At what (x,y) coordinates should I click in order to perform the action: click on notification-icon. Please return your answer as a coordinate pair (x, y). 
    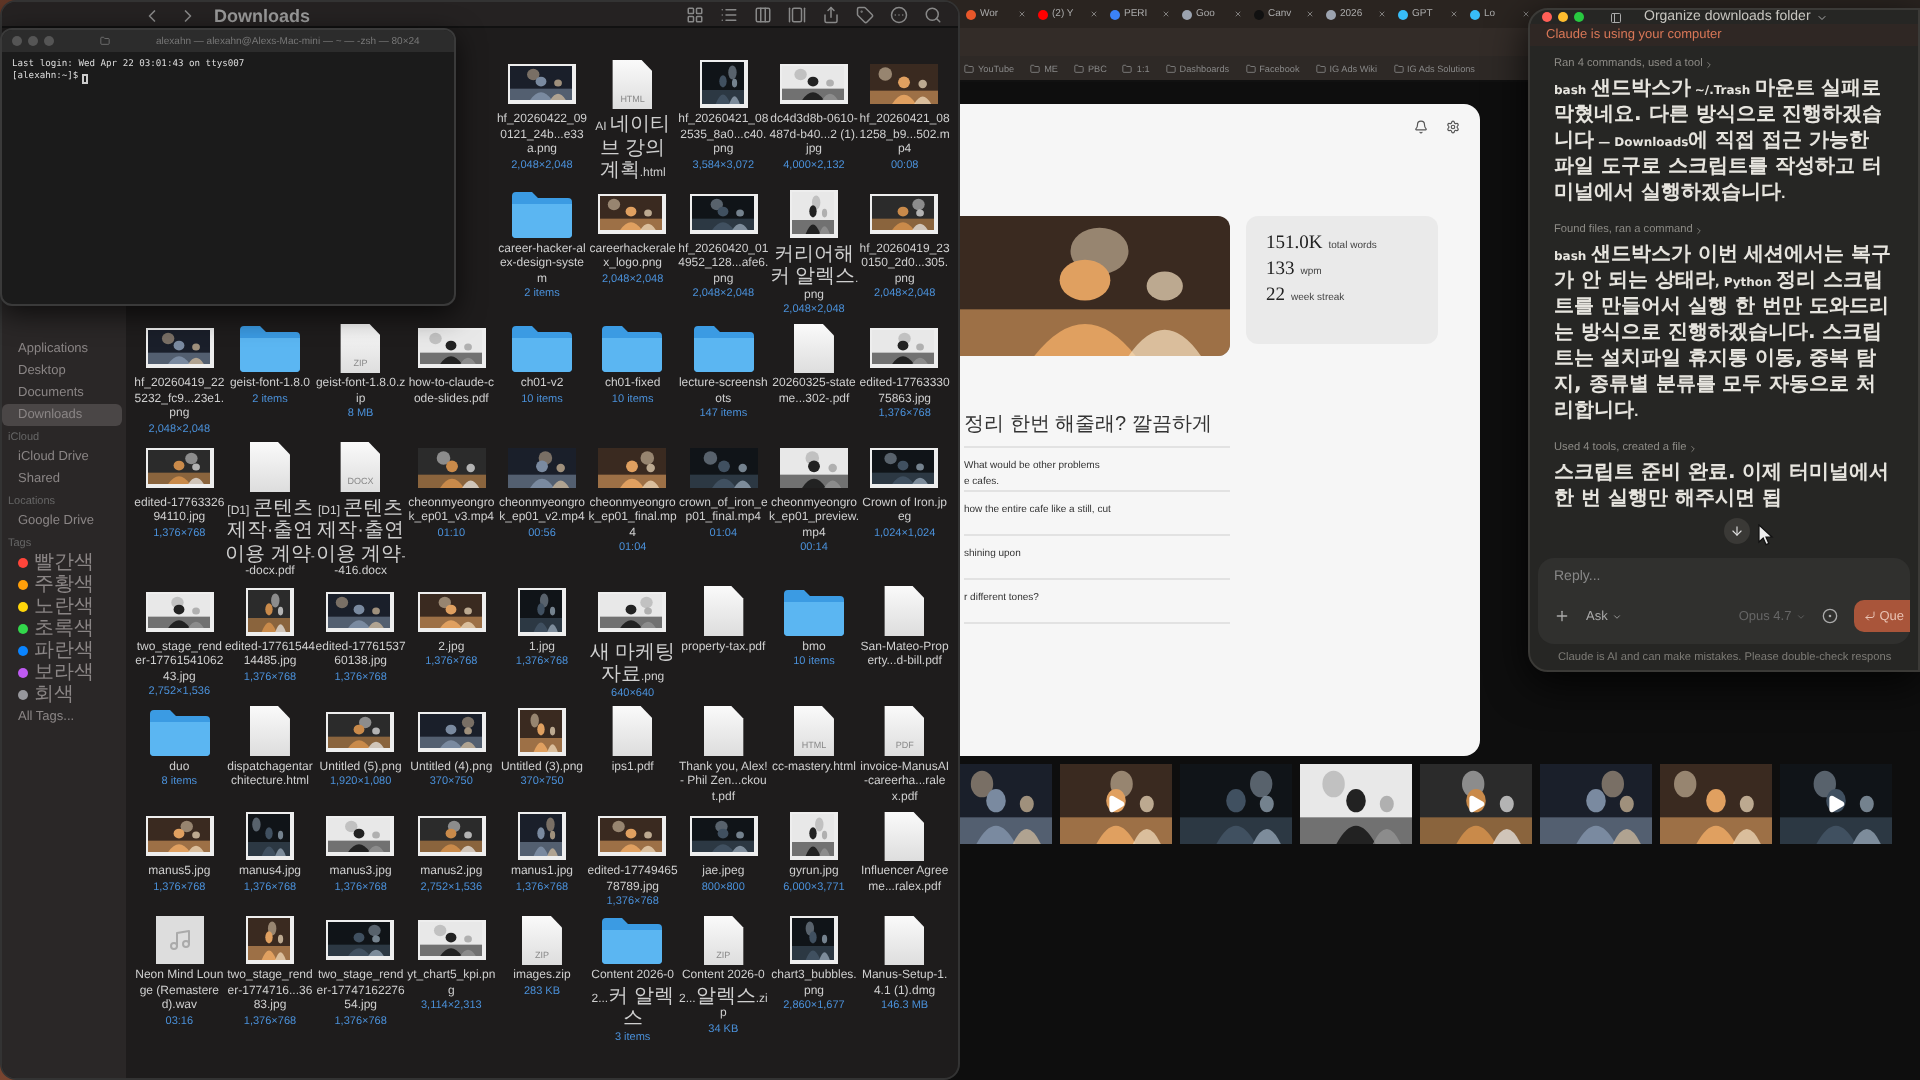
    Looking at the image, I should click on (1421, 126).